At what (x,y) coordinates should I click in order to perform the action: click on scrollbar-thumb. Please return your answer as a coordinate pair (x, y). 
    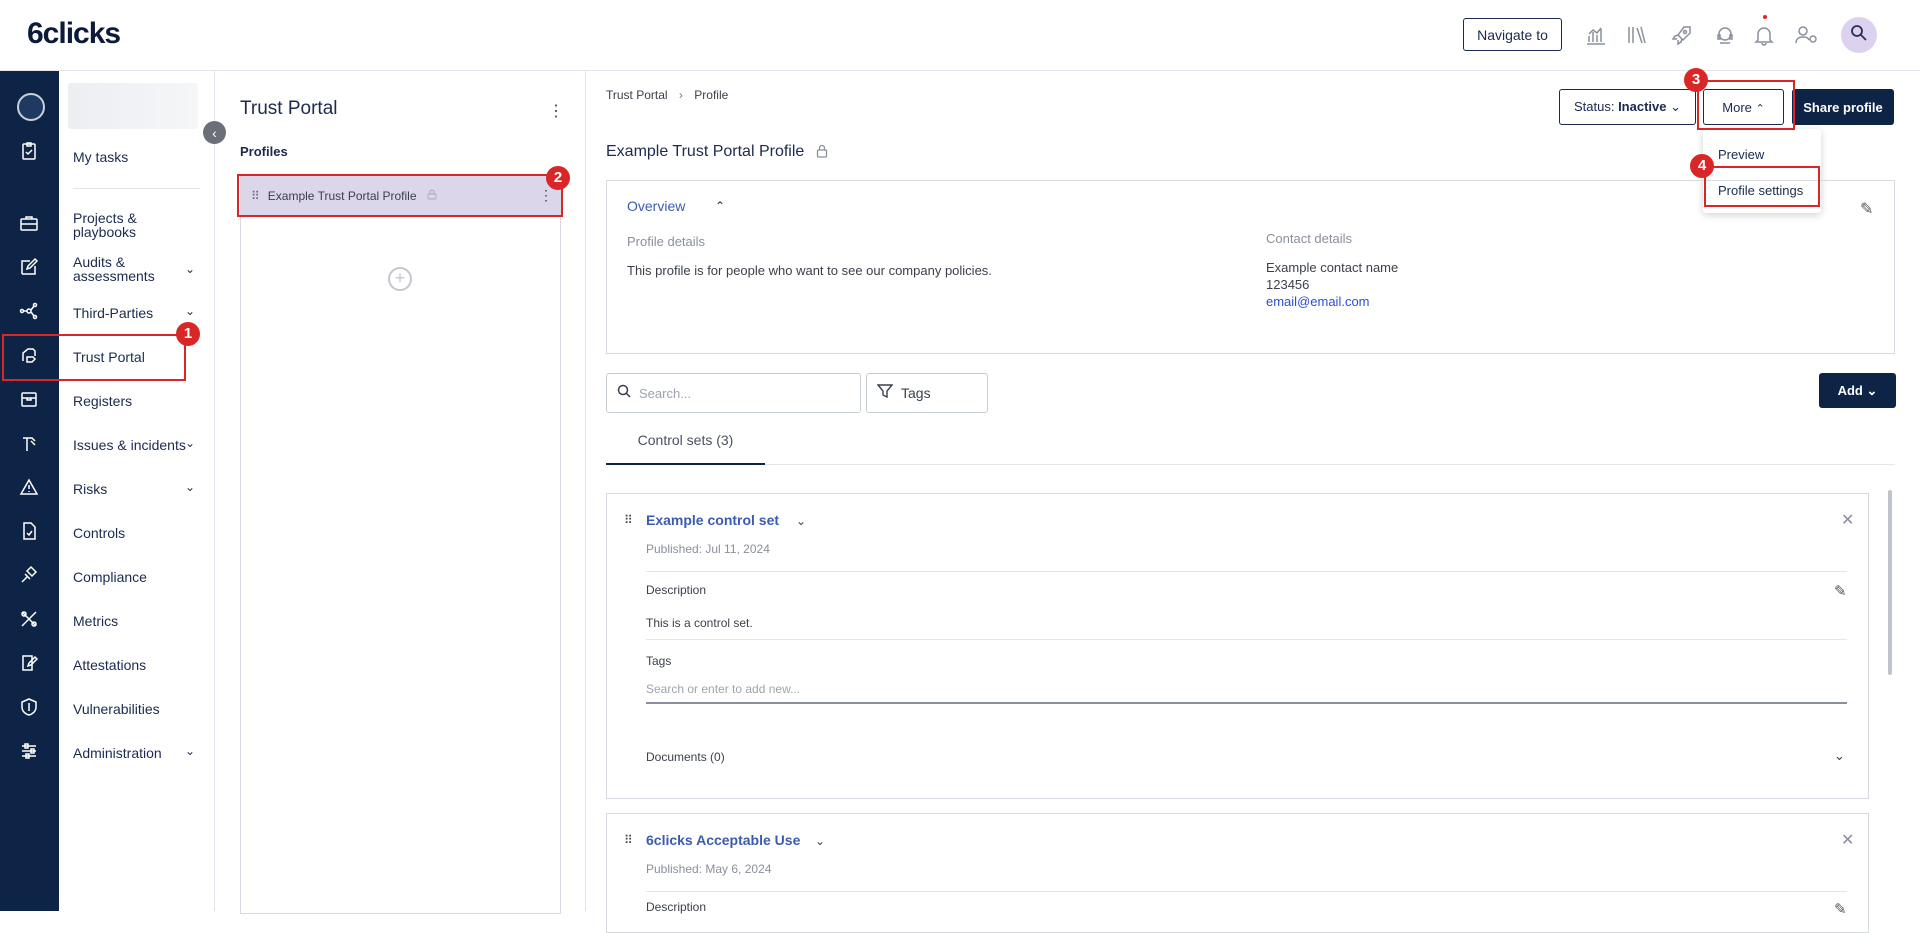
    Looking at the image, I should click on (1890, 582).